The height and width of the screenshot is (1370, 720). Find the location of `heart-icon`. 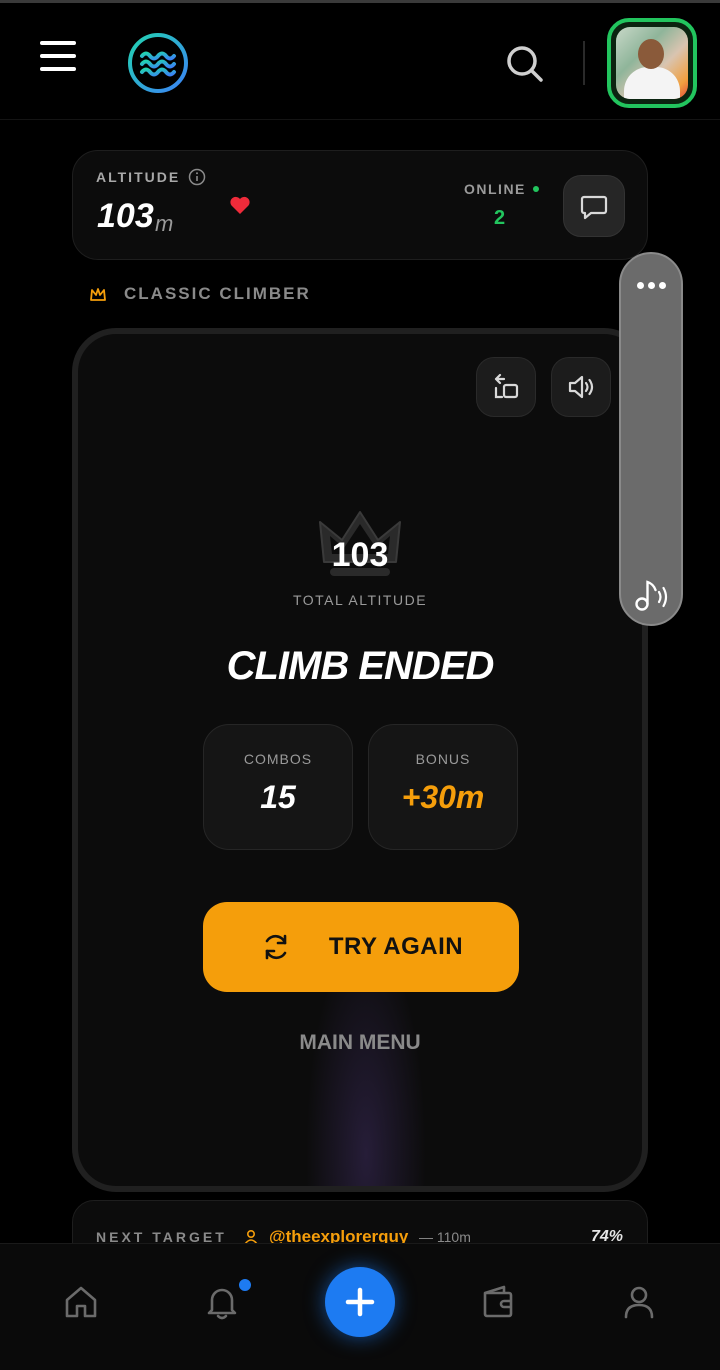

heart-icon is located at coordinates (240, 205).